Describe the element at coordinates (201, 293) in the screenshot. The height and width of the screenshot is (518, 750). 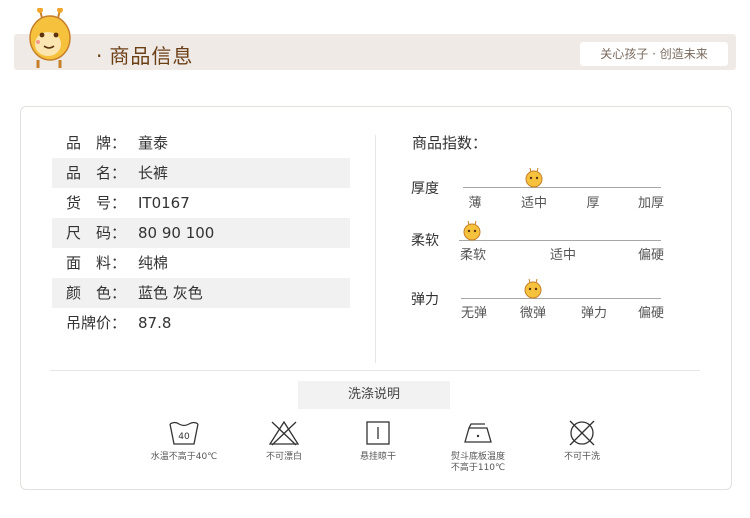
I see `attr-color: 颜 色： 蓝色 灰色` at that location.